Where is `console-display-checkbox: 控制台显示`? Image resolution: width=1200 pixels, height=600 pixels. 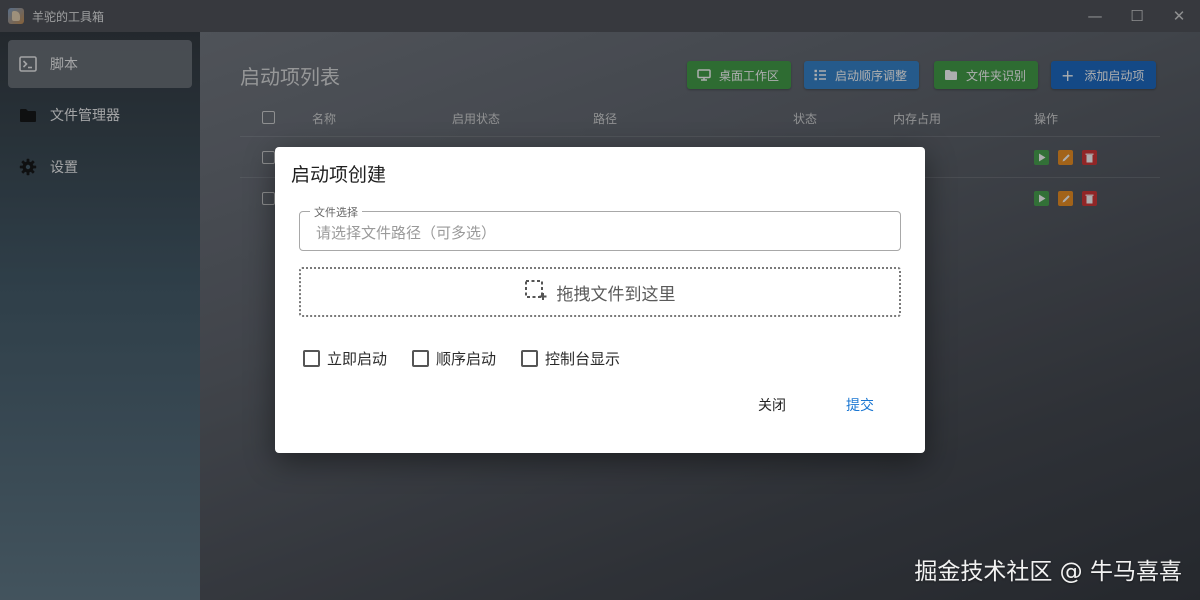
console-display-checkbox: 控制台显示 is located at coordinates (570, 358).